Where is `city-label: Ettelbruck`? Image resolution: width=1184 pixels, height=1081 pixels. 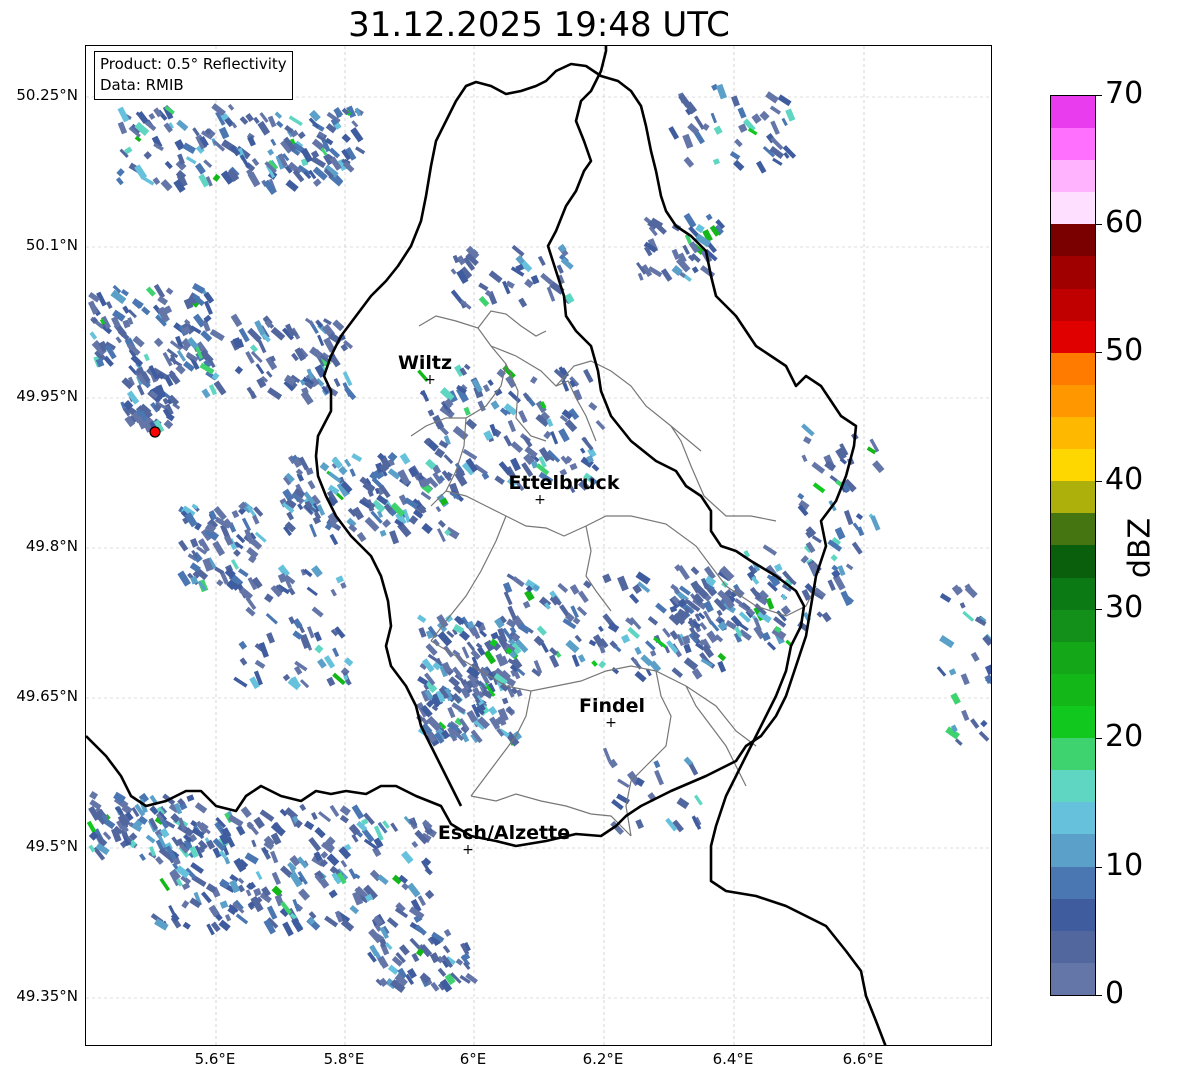 city-label: Ettelbruck is located at coordinates (564, 483).